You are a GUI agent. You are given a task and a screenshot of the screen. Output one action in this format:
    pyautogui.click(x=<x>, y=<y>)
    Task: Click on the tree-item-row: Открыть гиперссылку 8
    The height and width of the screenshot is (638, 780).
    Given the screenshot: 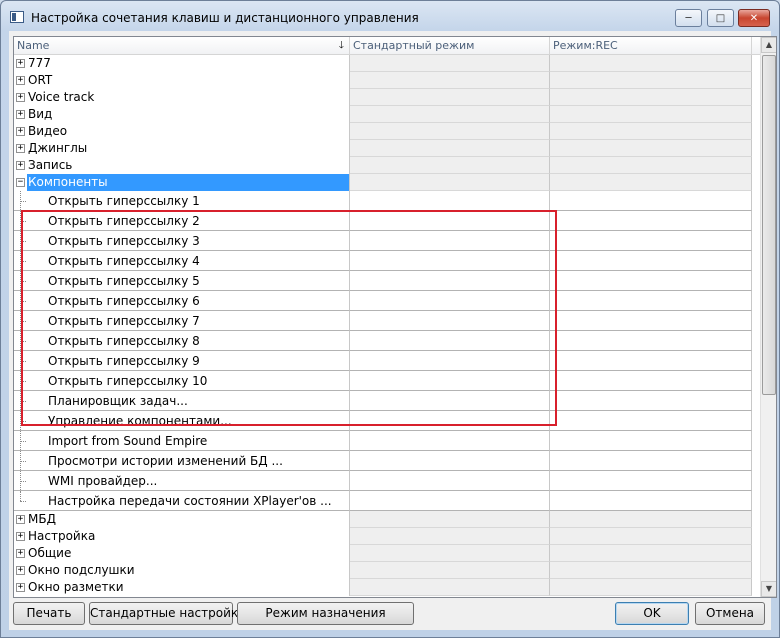 What is the action you would take?
    pyautogui.click(x=383, y=341)
    